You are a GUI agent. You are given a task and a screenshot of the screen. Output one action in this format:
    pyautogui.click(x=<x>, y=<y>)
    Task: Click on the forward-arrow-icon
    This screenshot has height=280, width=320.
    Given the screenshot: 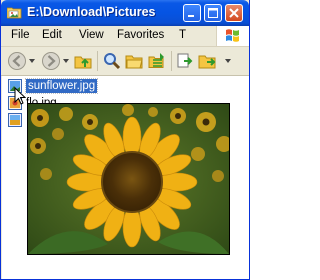 What is the action you would take?
    pyautogui.click(x=51, y=61)
    